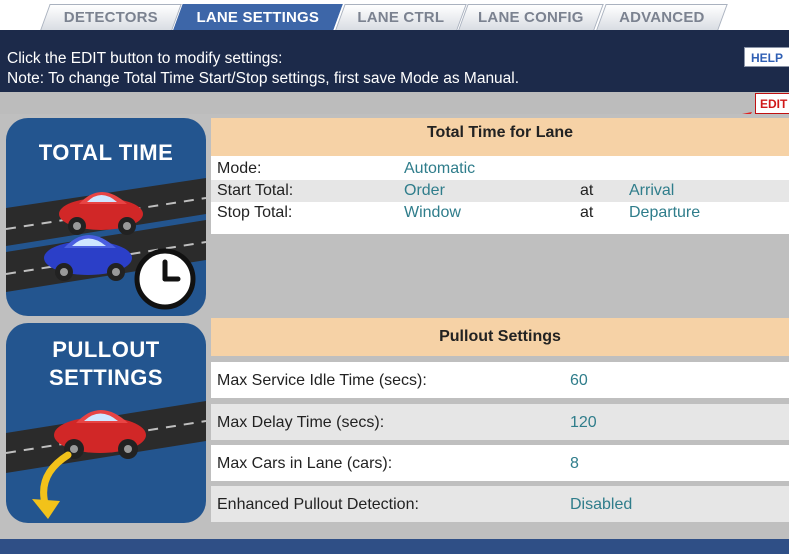 This screenshot has width=789, height=554. Describe the element at coordinates (106, 152) in the screenshot. I see `total-time-icon-title: TOTAL TIME` at that location.